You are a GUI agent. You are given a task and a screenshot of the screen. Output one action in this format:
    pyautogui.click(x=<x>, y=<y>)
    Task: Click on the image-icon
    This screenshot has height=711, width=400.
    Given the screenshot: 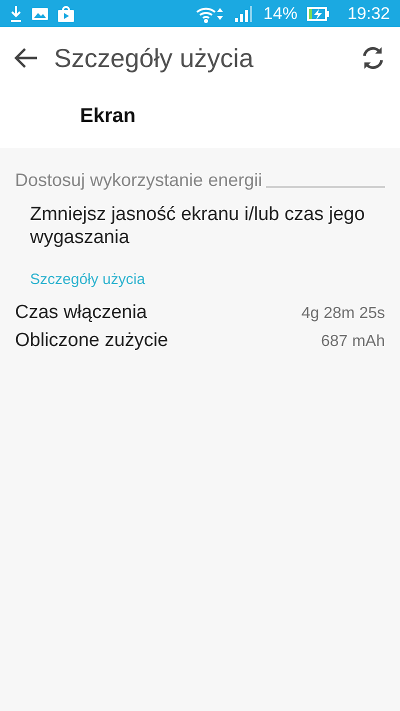 What is the action you would take?
    pyautogui.click(x=40, y=14)
    